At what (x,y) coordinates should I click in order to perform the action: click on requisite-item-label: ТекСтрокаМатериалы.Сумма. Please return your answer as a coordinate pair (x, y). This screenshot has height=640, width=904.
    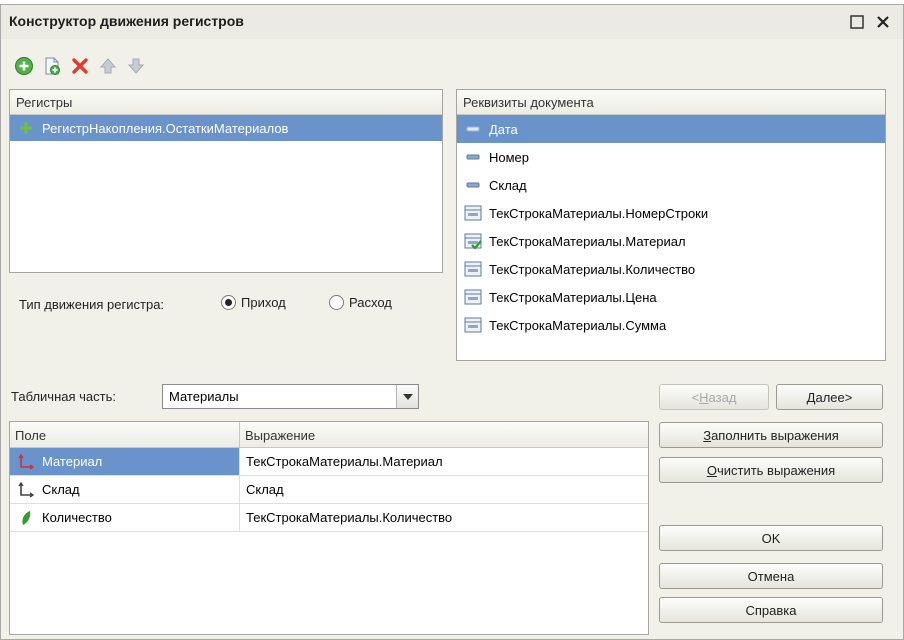
    Looking at the image, I should click on (578, 325).